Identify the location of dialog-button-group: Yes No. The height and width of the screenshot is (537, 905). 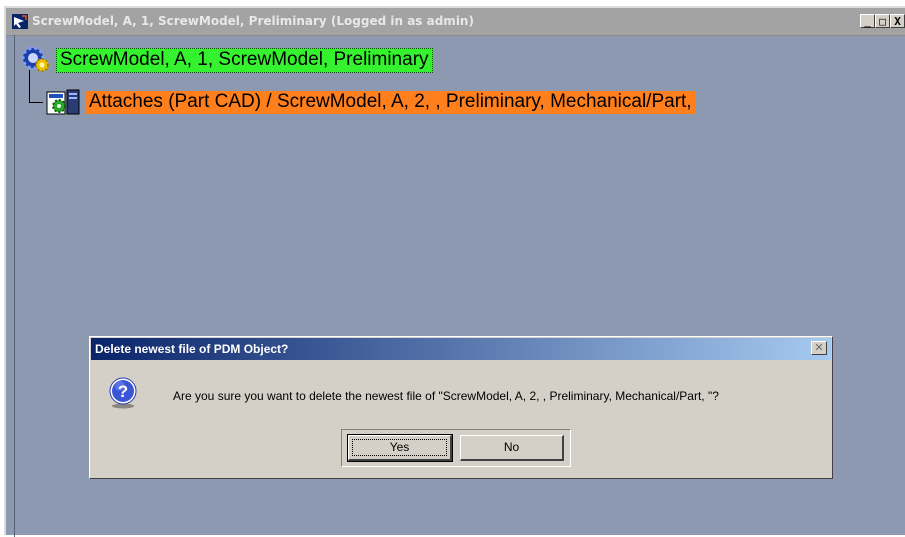
(456, 448).